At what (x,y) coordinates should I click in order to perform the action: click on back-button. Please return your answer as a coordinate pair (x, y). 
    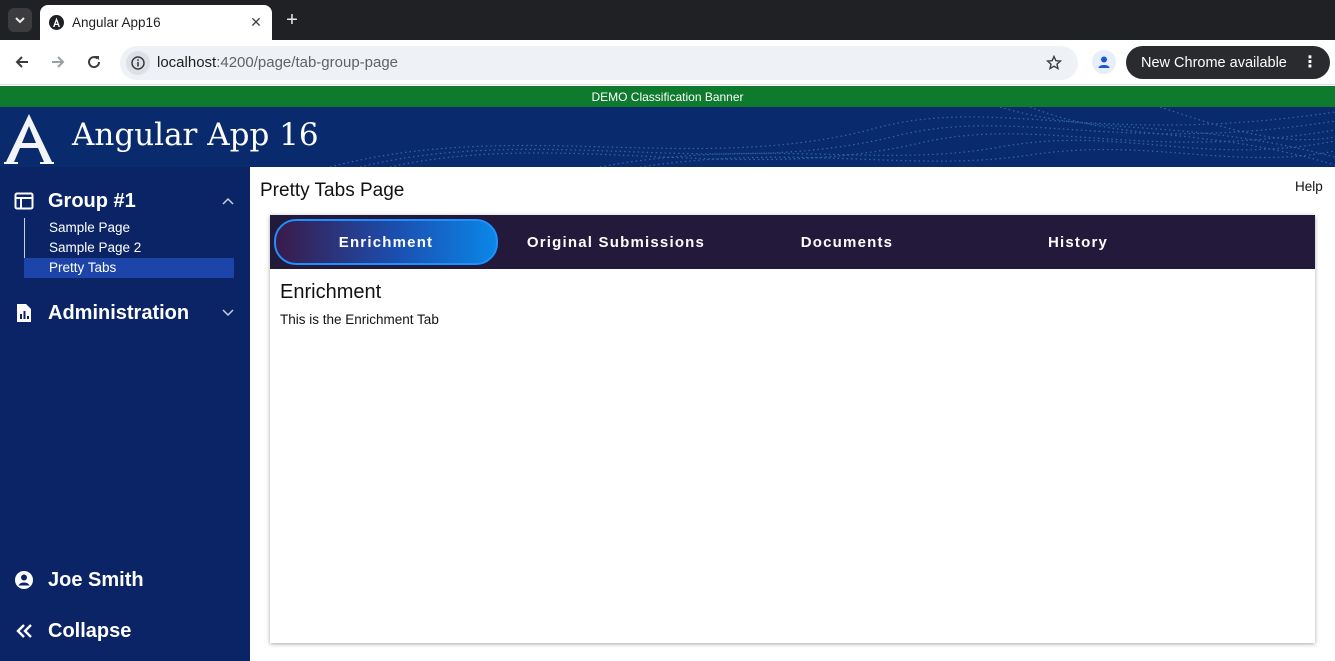
    Looking at the image, I should click on (22, 62).